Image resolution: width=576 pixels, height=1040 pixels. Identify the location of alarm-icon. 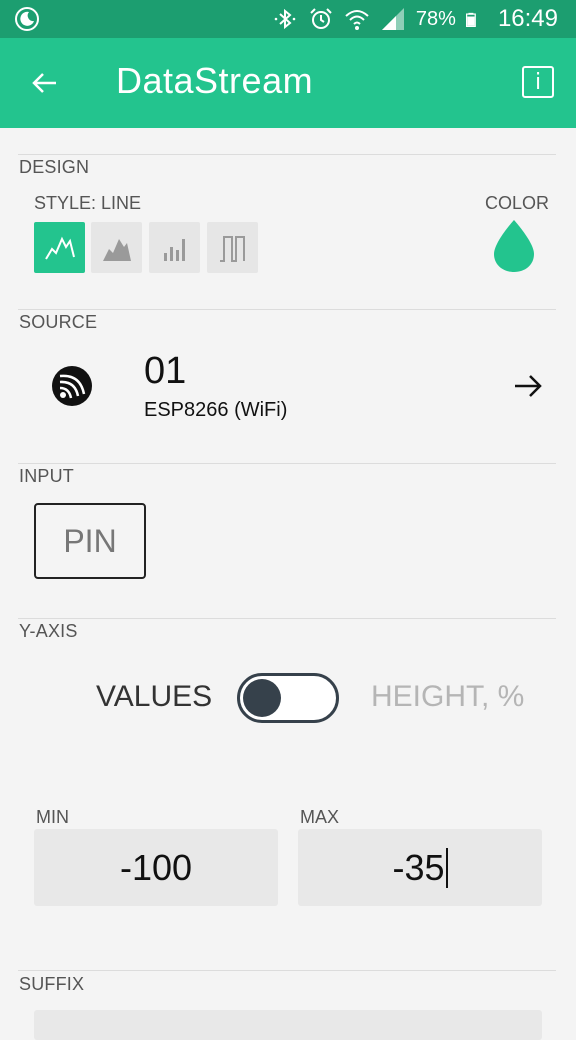
(321, 18).